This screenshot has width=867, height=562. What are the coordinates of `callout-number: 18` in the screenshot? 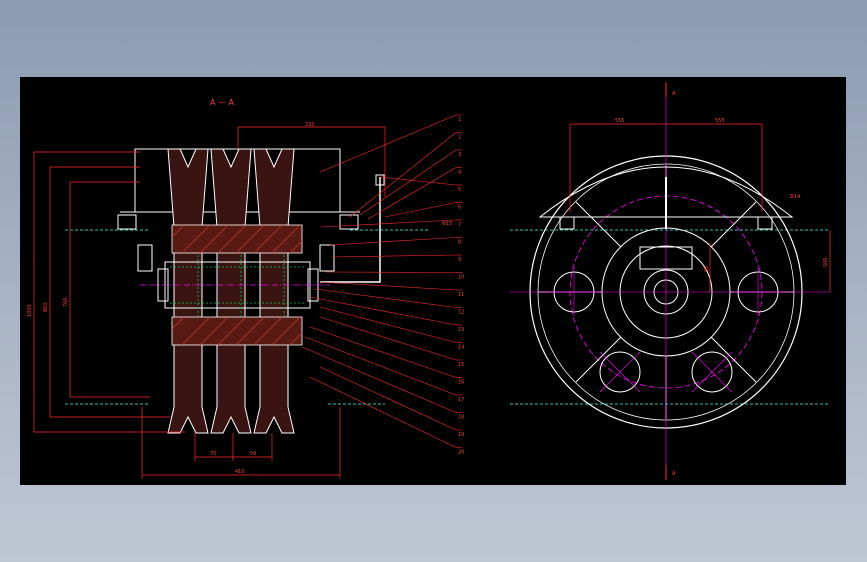 It's located at (461, 418).